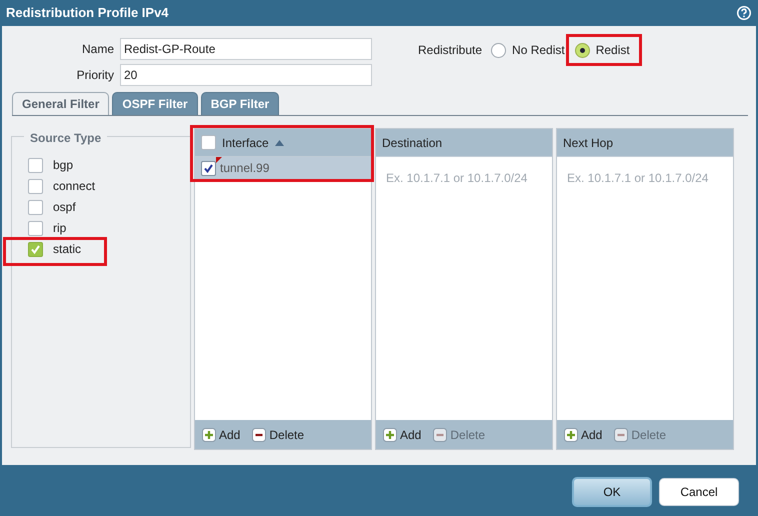  I want to click on column-header: Interface, so click(283, 143).